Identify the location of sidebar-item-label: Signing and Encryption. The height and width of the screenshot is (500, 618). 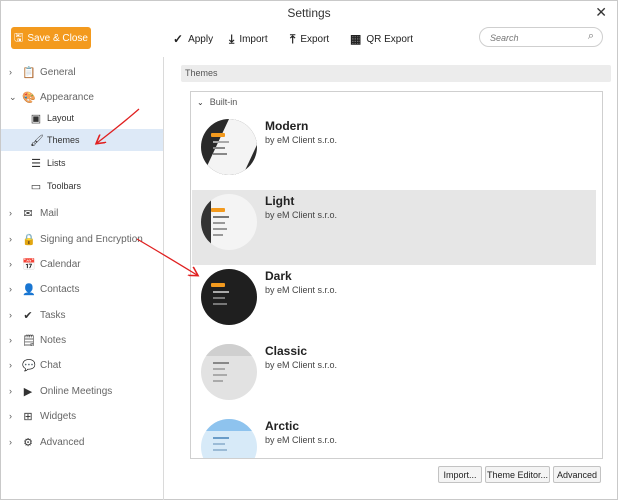
(91, 239).